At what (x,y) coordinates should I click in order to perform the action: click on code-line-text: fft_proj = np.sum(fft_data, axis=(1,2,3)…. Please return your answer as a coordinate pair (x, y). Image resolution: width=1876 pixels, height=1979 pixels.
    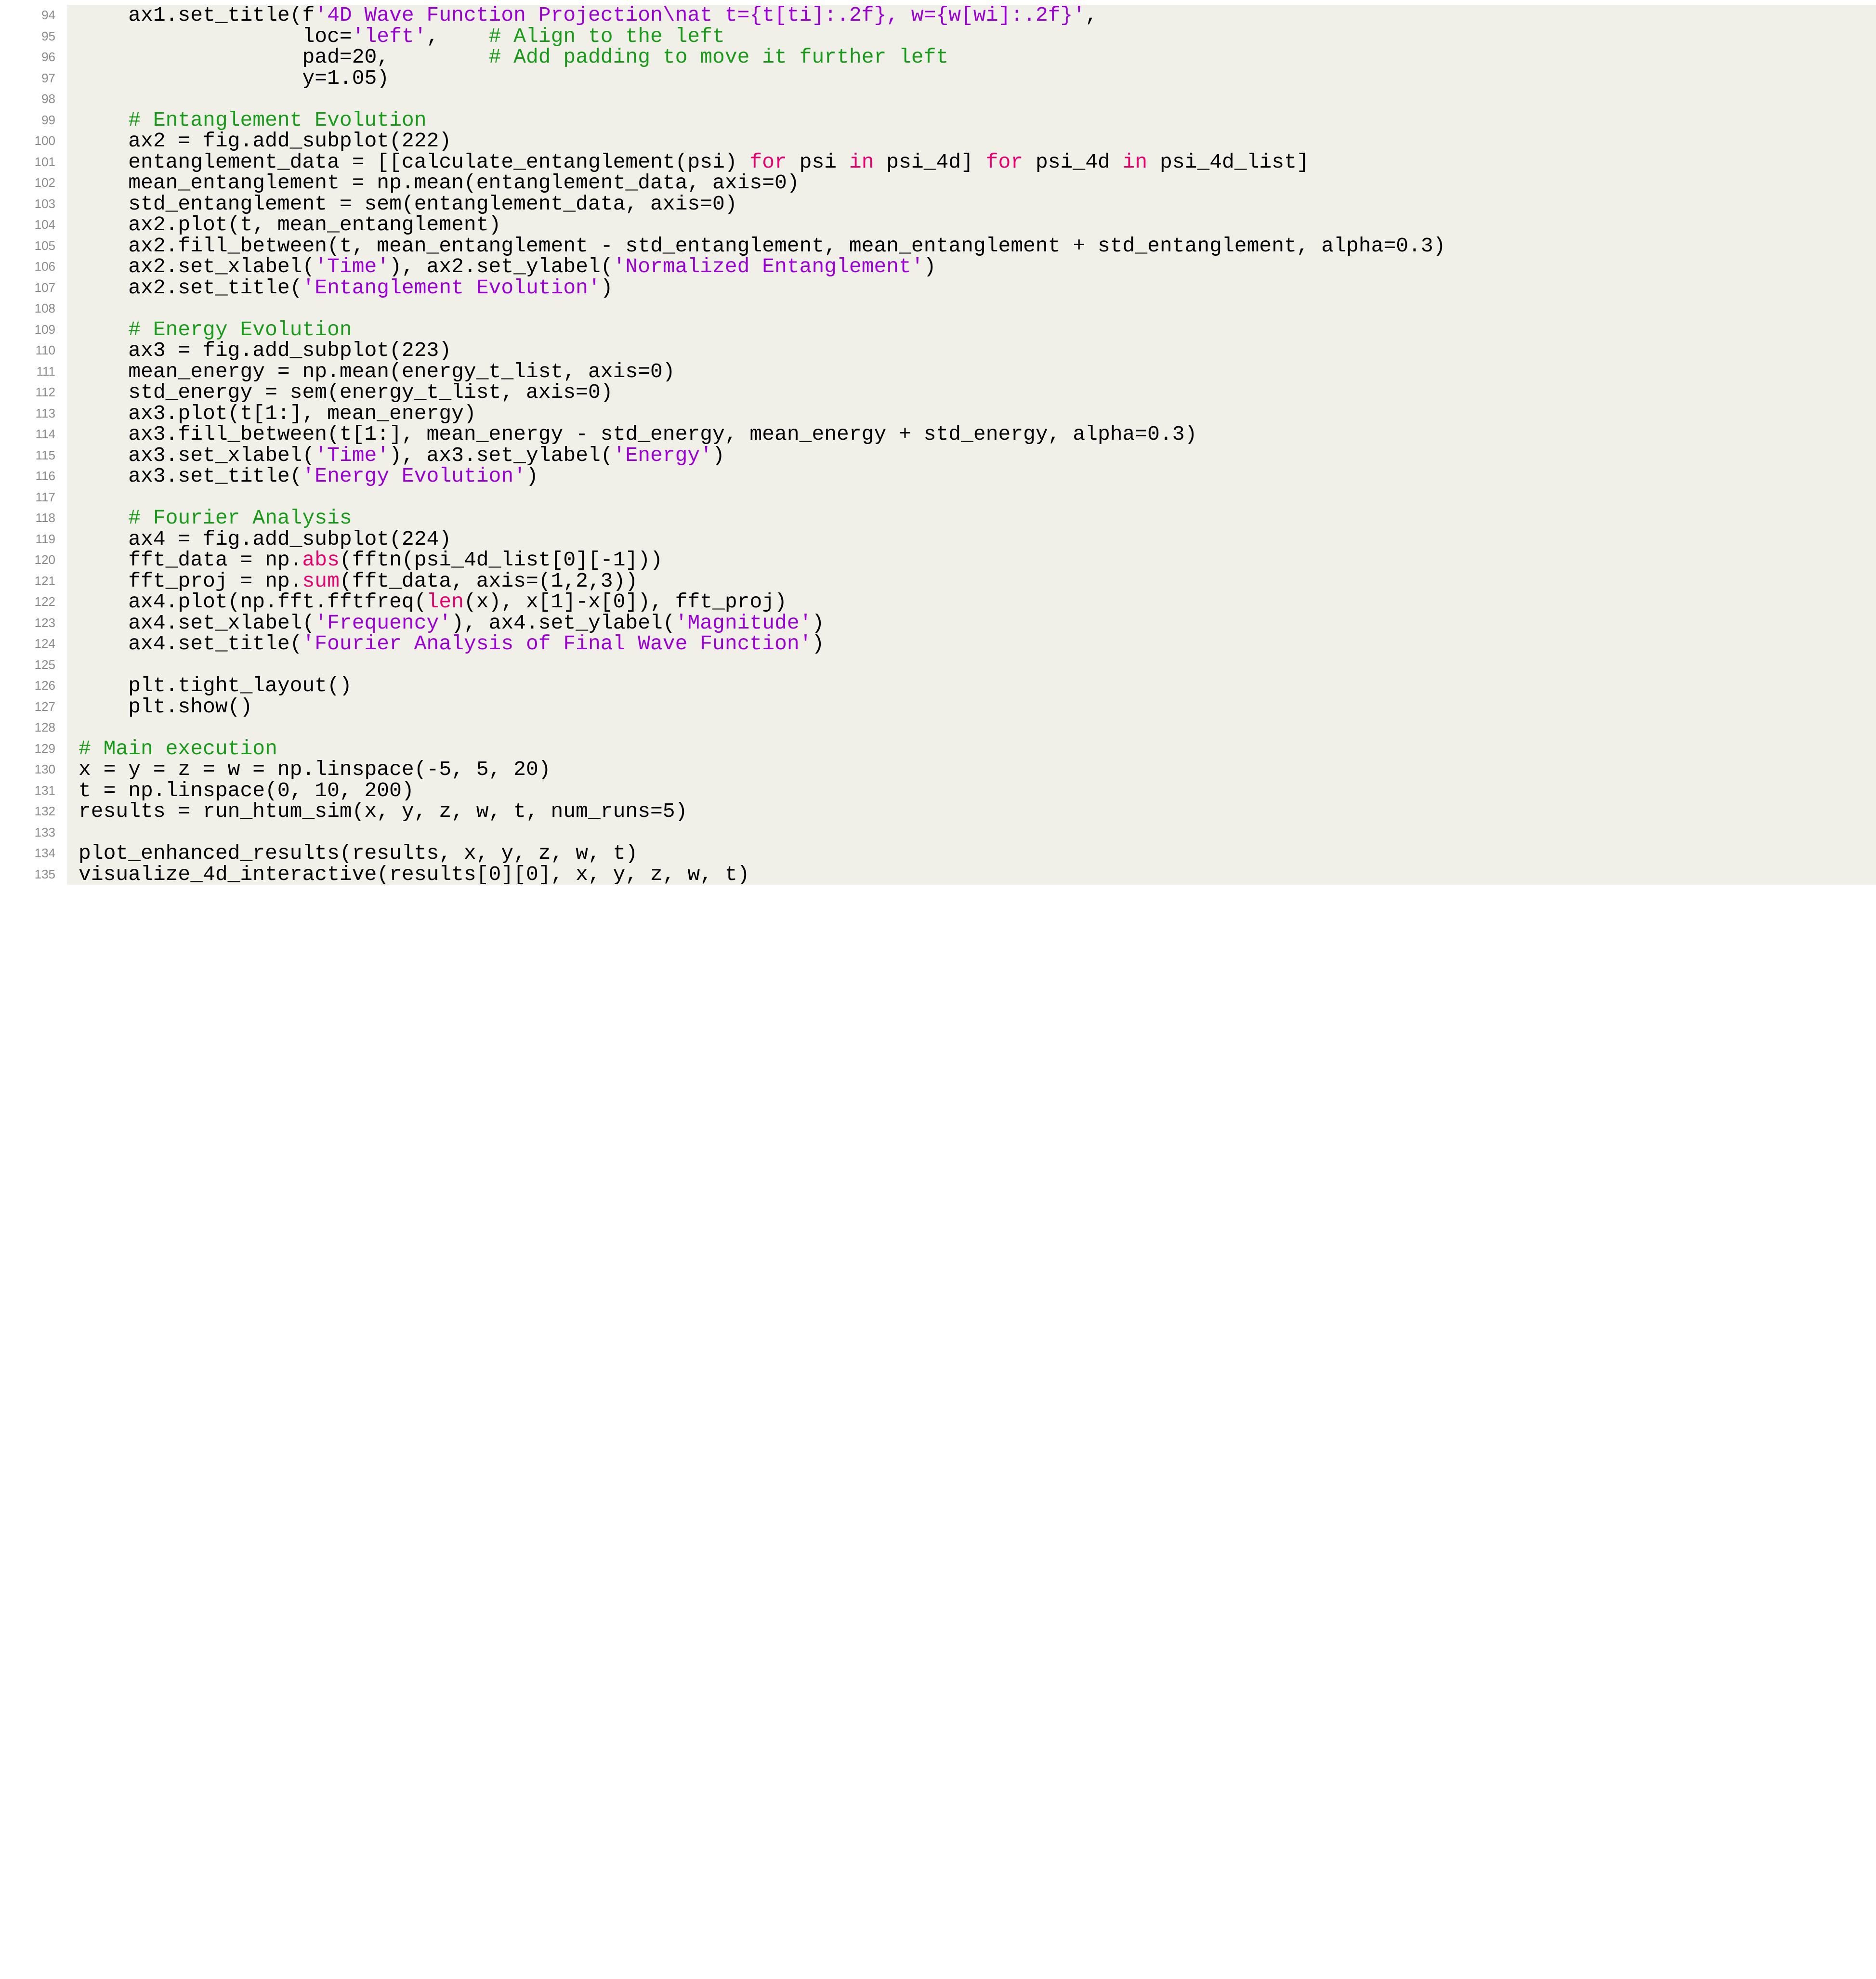
    Looking at the image, I should click on (971, 581).